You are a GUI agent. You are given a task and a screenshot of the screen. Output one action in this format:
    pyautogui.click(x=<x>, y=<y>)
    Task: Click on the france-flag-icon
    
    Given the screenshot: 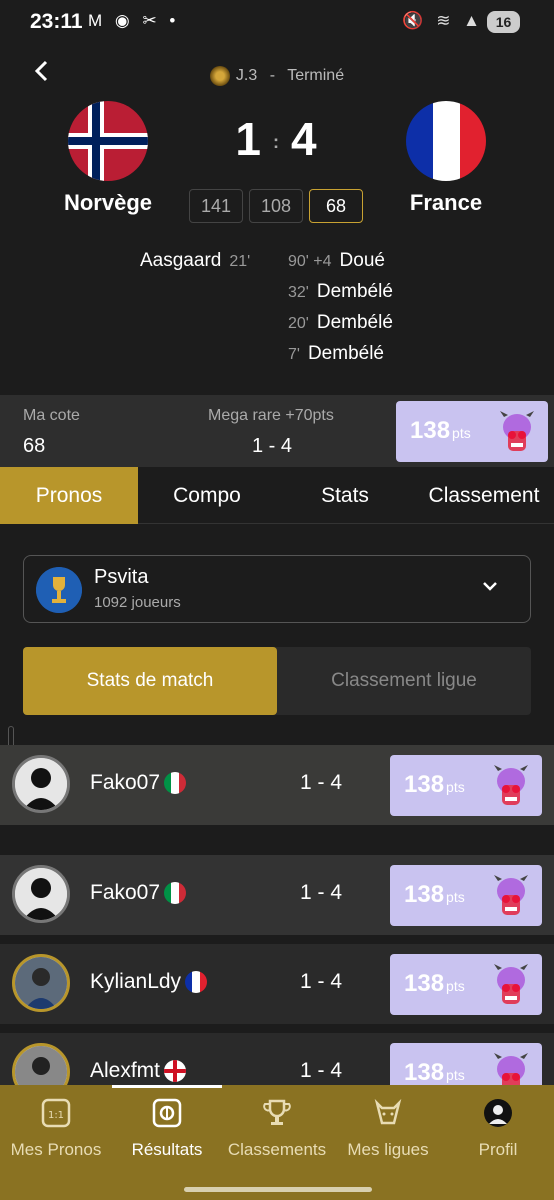 What is the action you would take?
    pyautogui.click(x=196, y=982)
    